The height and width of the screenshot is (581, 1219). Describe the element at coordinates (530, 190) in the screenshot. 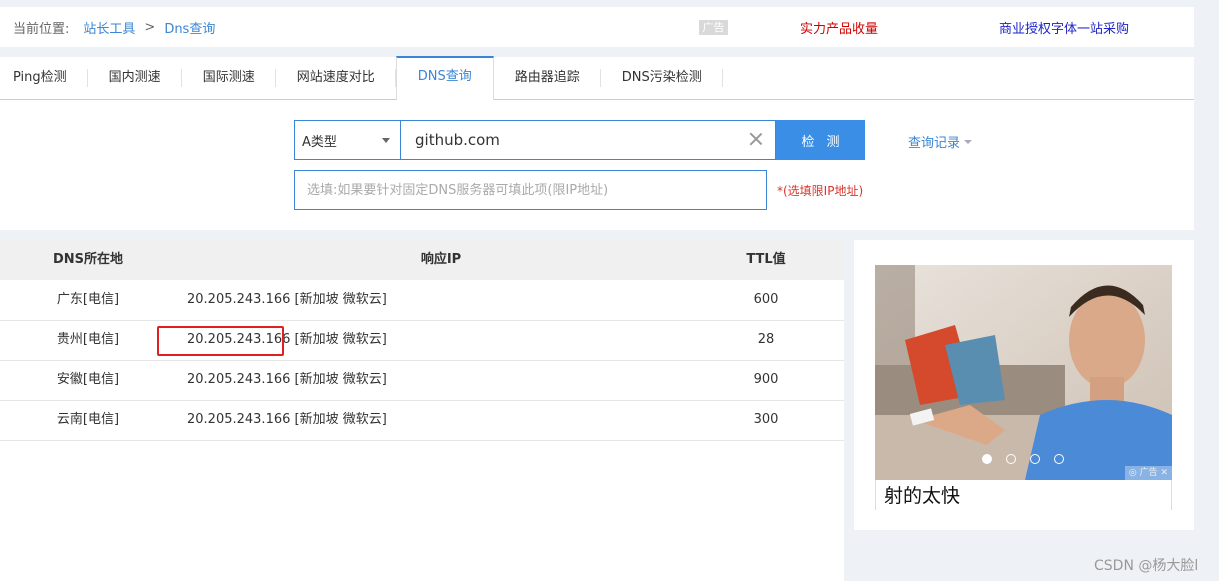

I see `dns-server-input` at that location.